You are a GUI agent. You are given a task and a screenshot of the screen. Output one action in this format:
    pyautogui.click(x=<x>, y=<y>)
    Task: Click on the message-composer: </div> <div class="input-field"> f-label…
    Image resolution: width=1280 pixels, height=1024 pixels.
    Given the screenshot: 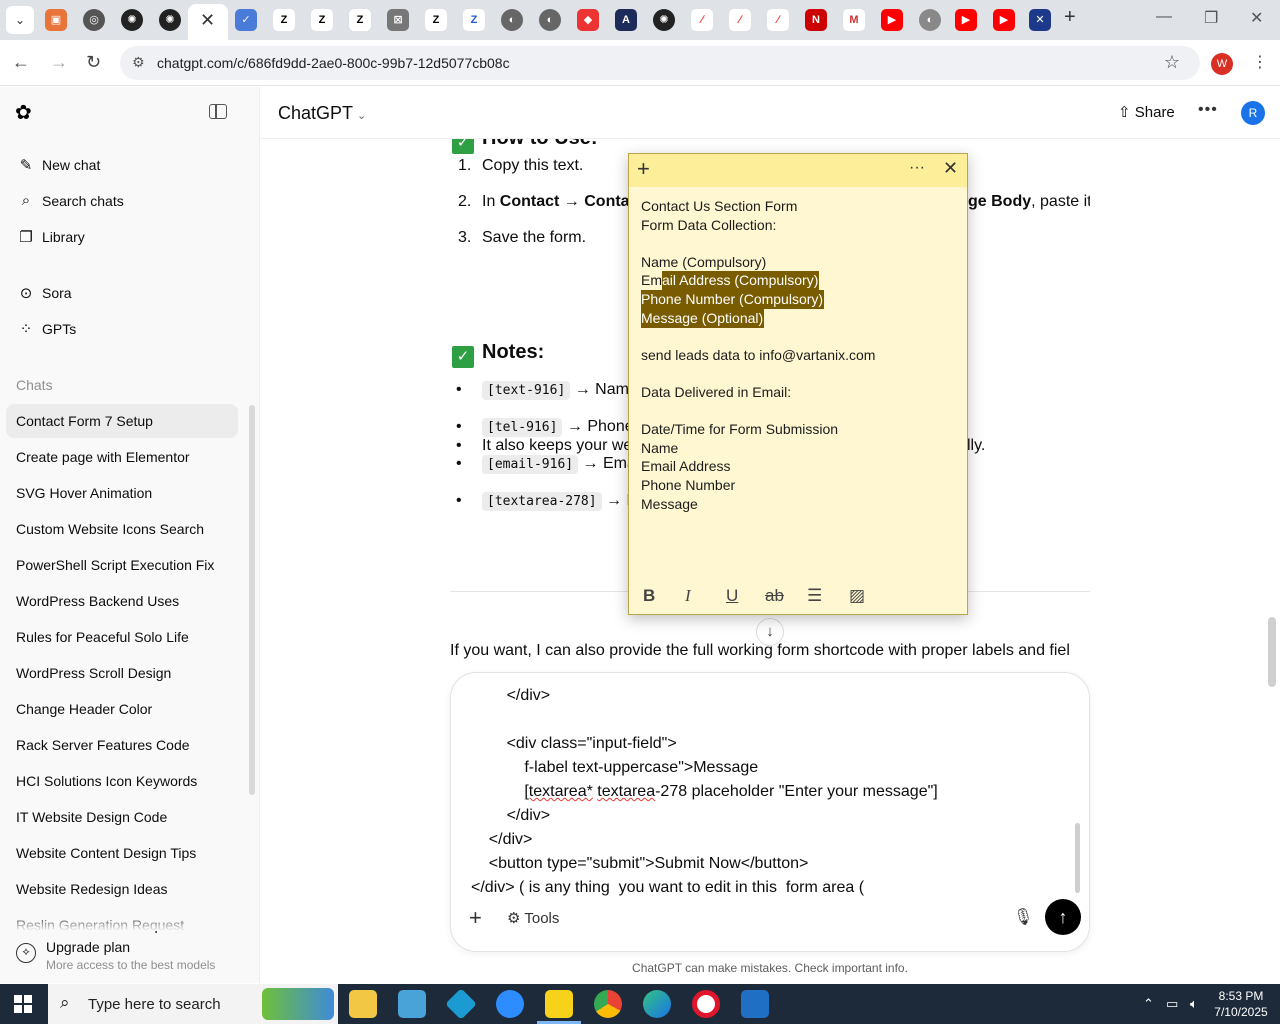 What is the action you would take?
    pyautogui.click(x=770, y=812)
    